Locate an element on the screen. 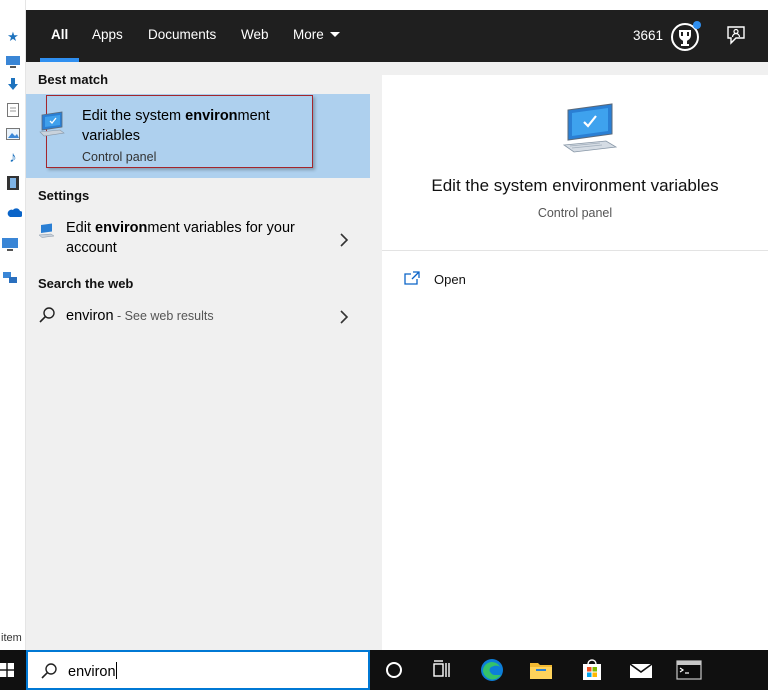 This screenshot has height=690, width=768. tab-all: All is located at coordinates (59, 36).